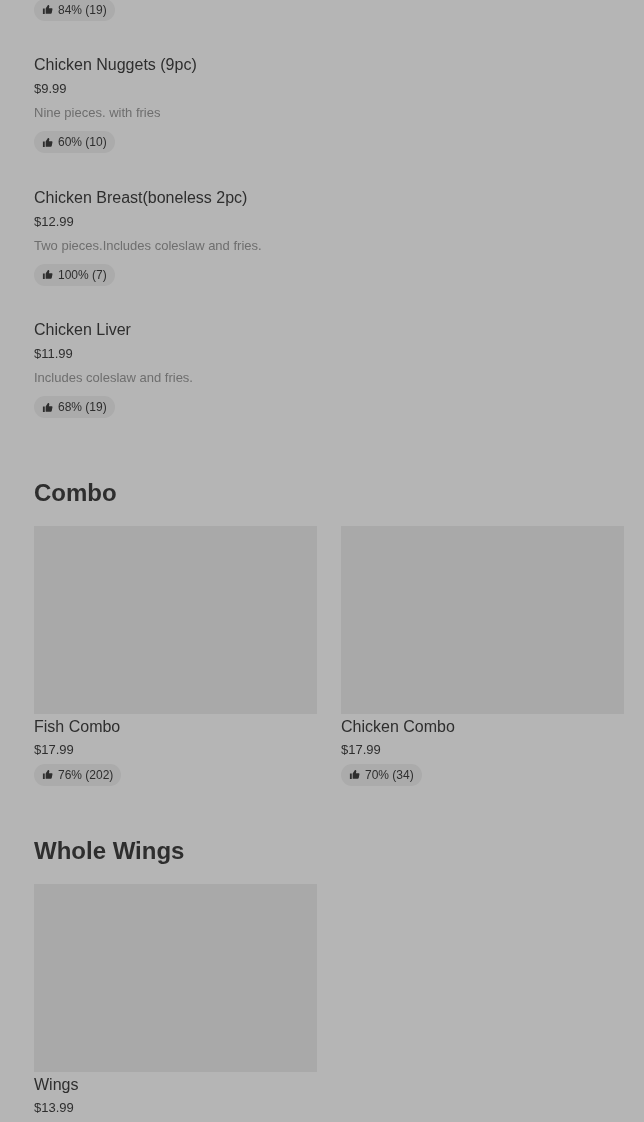  What do you see at coordinates (54, 221) in the screenshot?
I see `item-price: $12.99` at bounding box center [54, 221].